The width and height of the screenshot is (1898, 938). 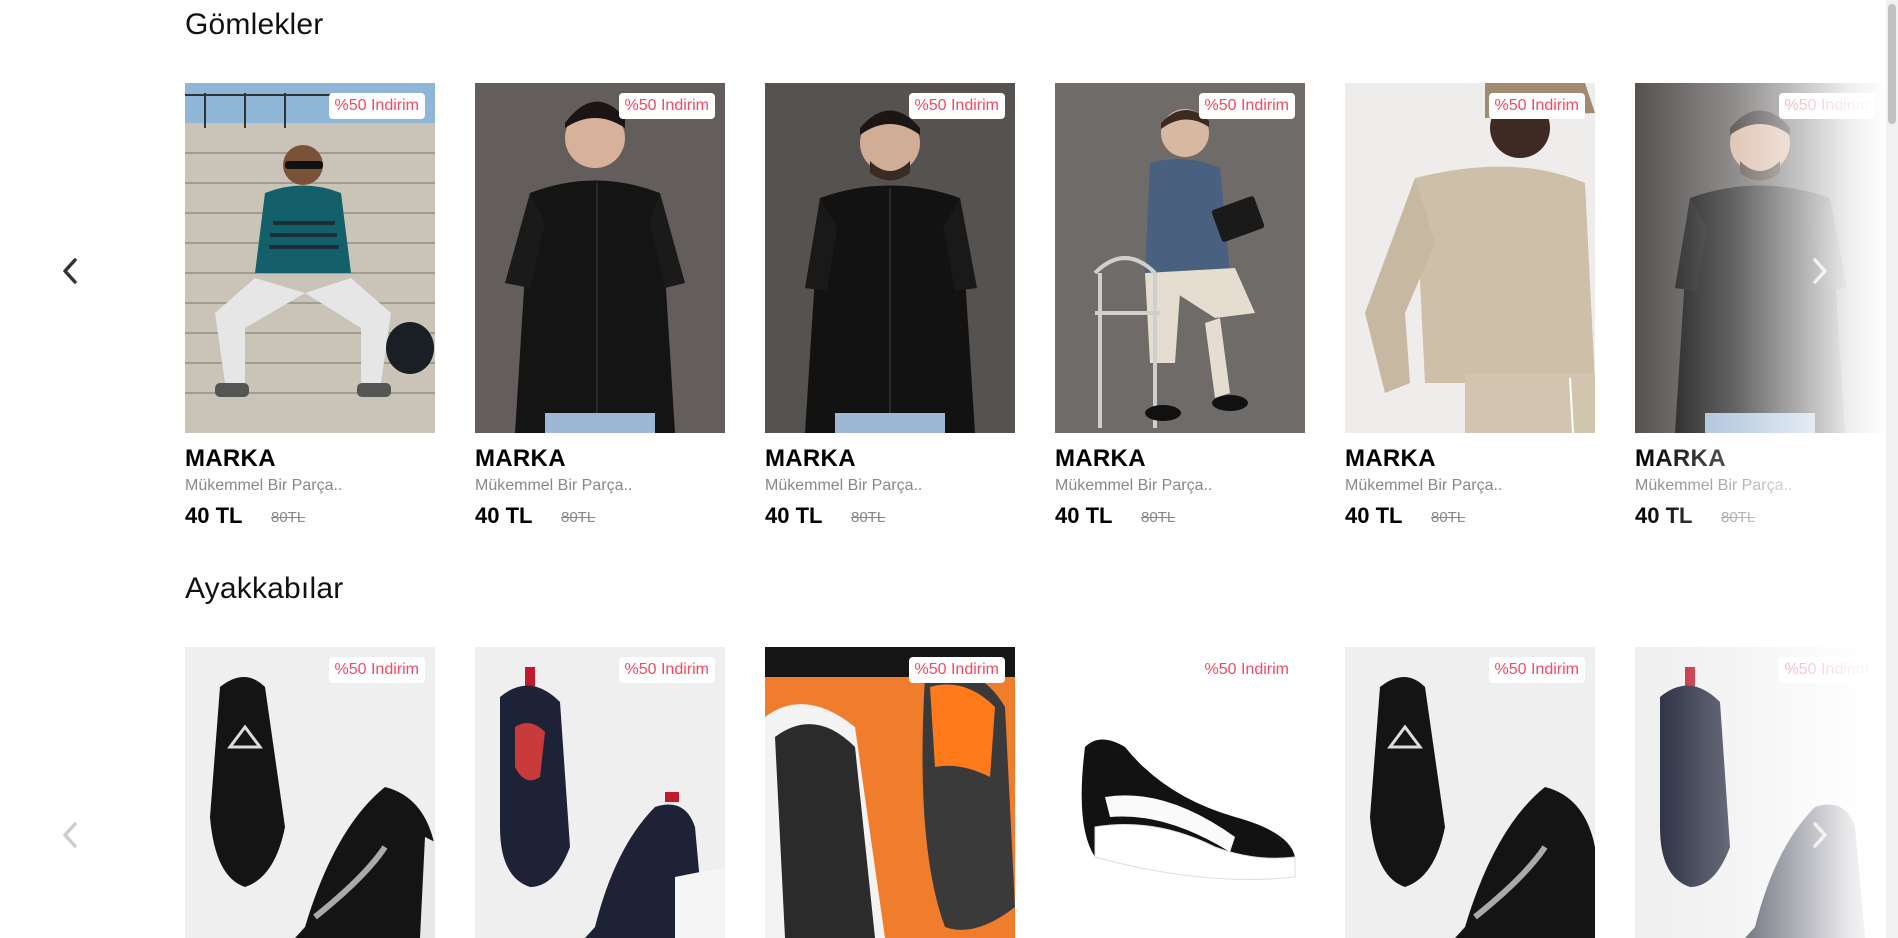 What do you see at coordinates (264, 588) in the screenshot?
I see `section-title: Ayakkabılar` at bounding box center [264, 588].